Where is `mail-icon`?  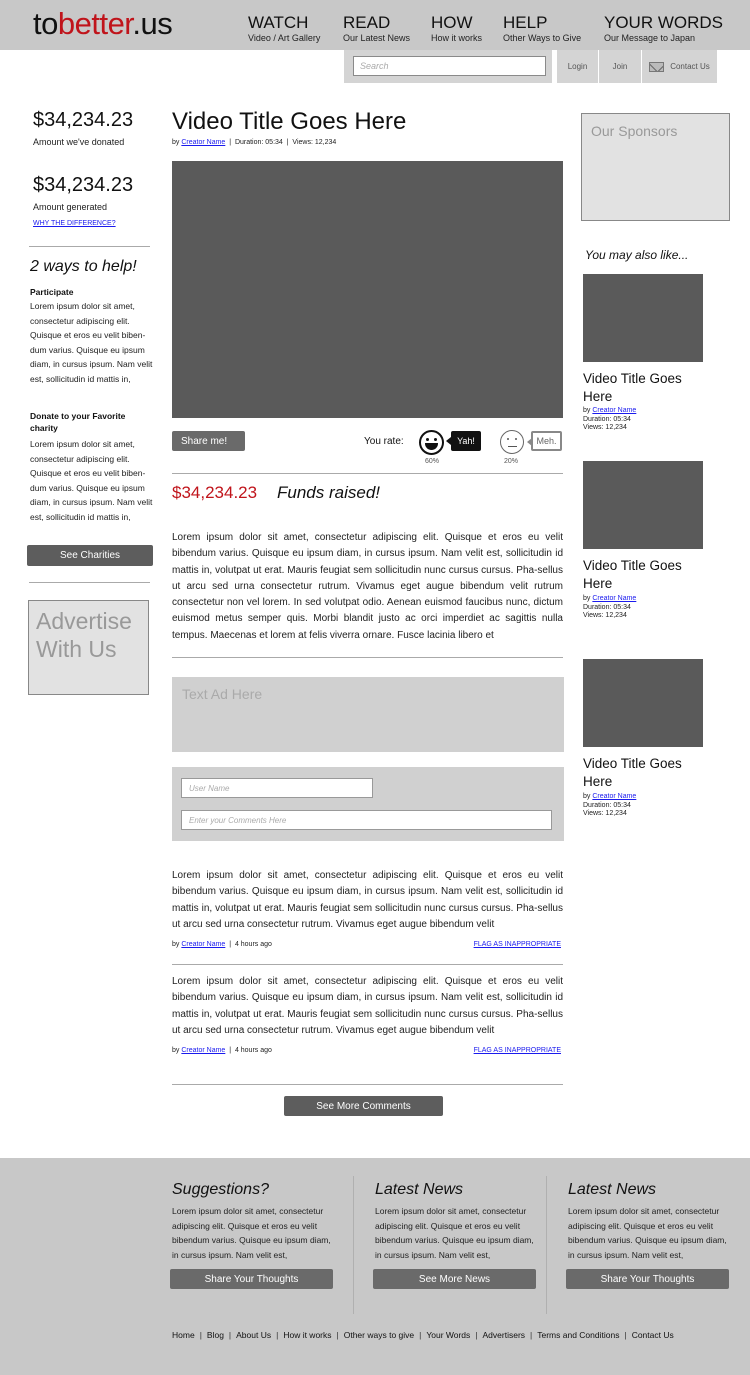 mail-icon is located at coordinates (657, 66).